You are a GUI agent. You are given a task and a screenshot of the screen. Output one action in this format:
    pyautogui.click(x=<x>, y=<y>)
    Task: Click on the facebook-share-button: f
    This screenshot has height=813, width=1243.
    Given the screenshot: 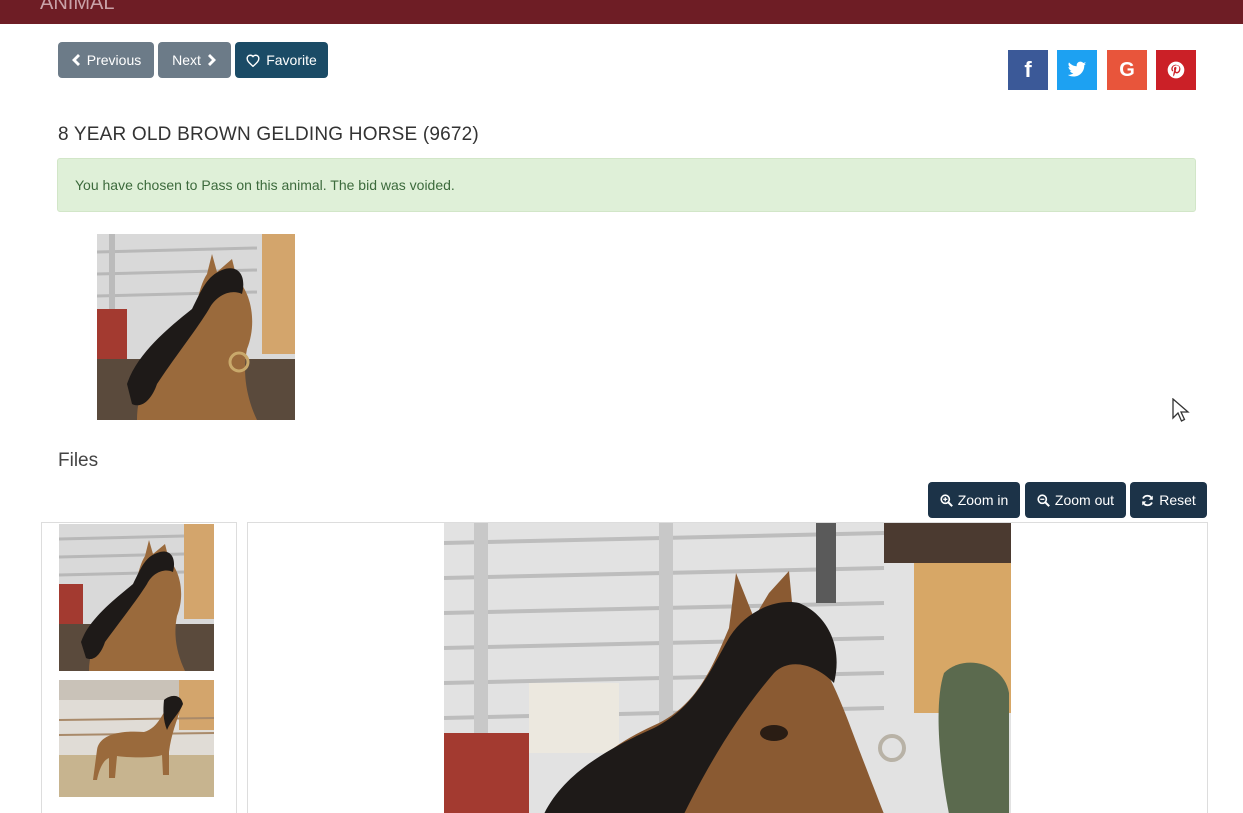 What is the action you would take?
    pyautogui.click(x=1028, y=70)
    